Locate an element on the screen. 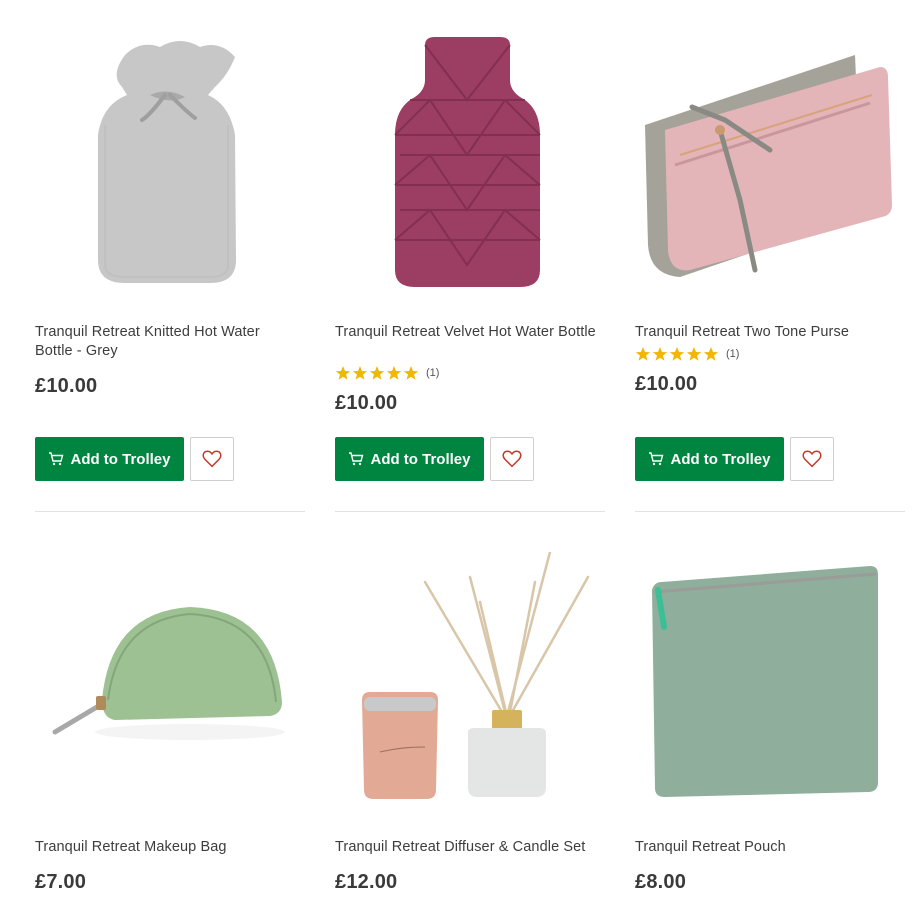 This screenshot has height=910, width=917. product-title: Tranquil Retreat Diffuser & Candle Set is located at coordinates (467, 847).